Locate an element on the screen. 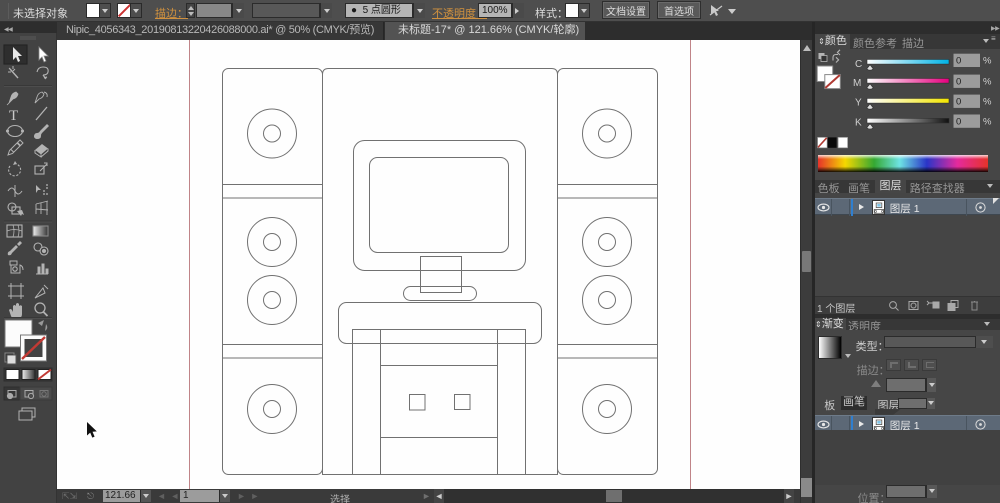 This screenshot has height=503, width=1000. svg-text: Y is located at coordinates (858, 103).